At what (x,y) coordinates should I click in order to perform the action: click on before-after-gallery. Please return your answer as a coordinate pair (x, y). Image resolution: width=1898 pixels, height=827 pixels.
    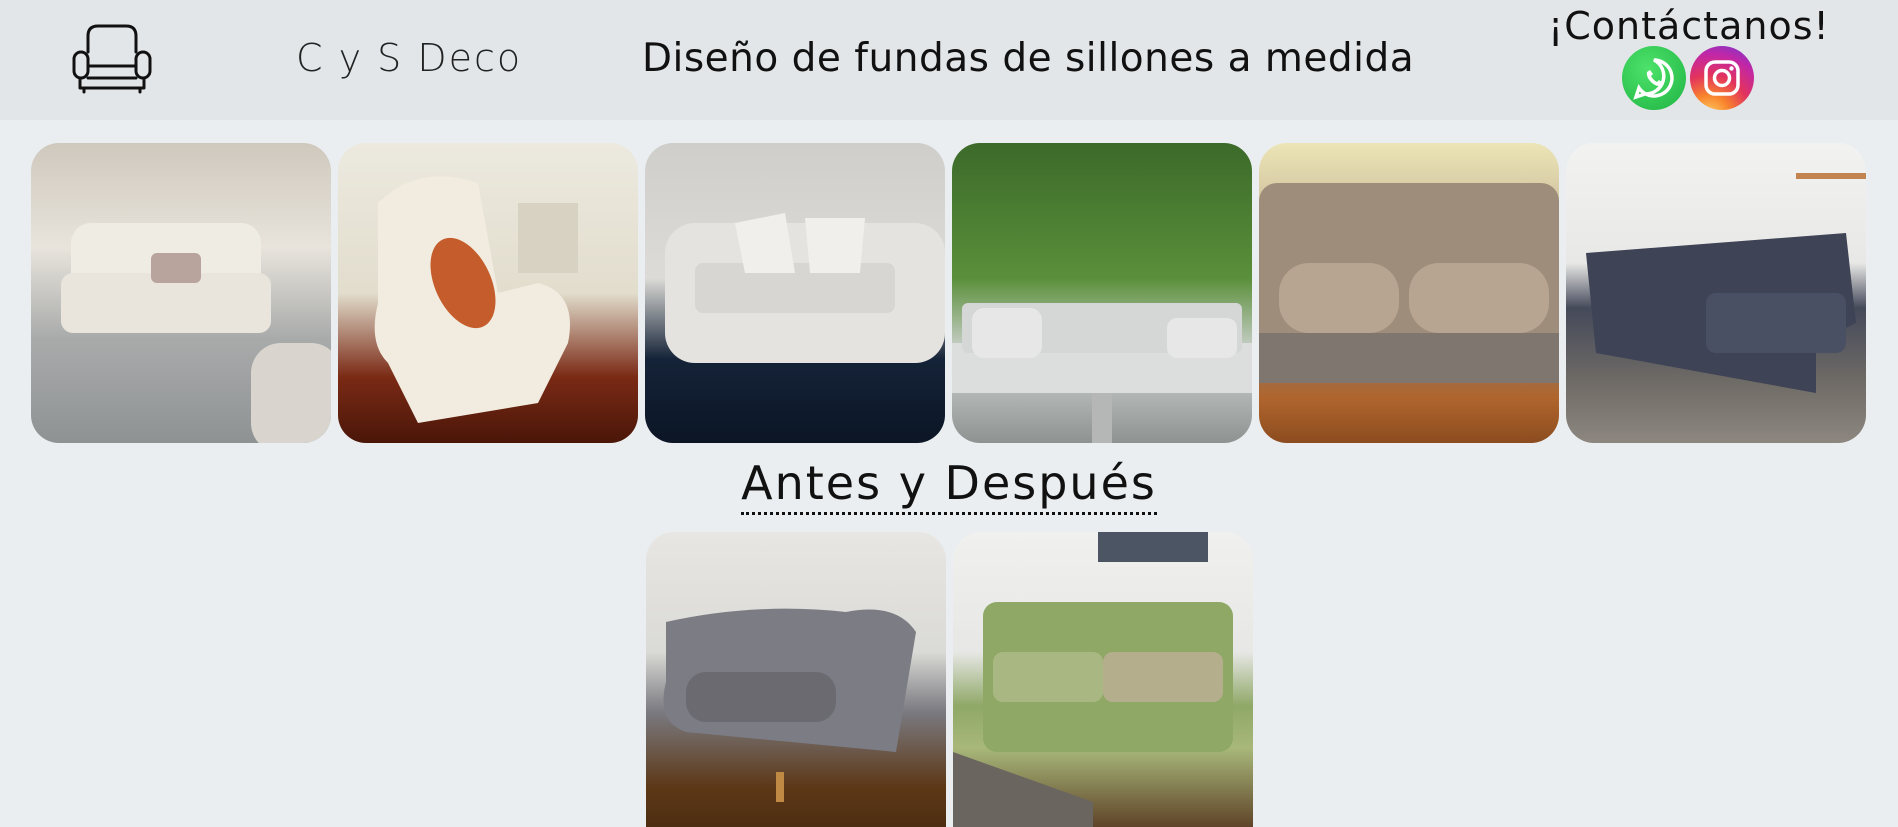
    Looking at the image, I should click on (949, 679).